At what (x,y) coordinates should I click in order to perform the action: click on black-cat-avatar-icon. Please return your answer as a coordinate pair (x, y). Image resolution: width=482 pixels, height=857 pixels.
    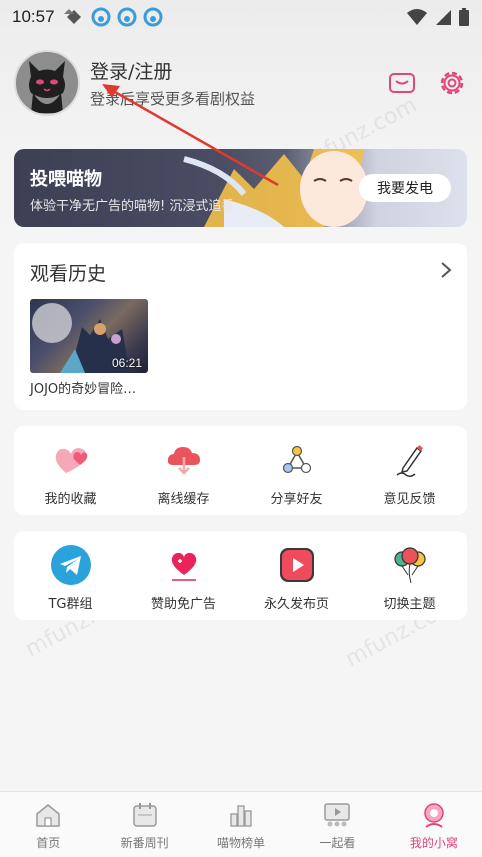
    Looking at the image, I should click on (47, 83).